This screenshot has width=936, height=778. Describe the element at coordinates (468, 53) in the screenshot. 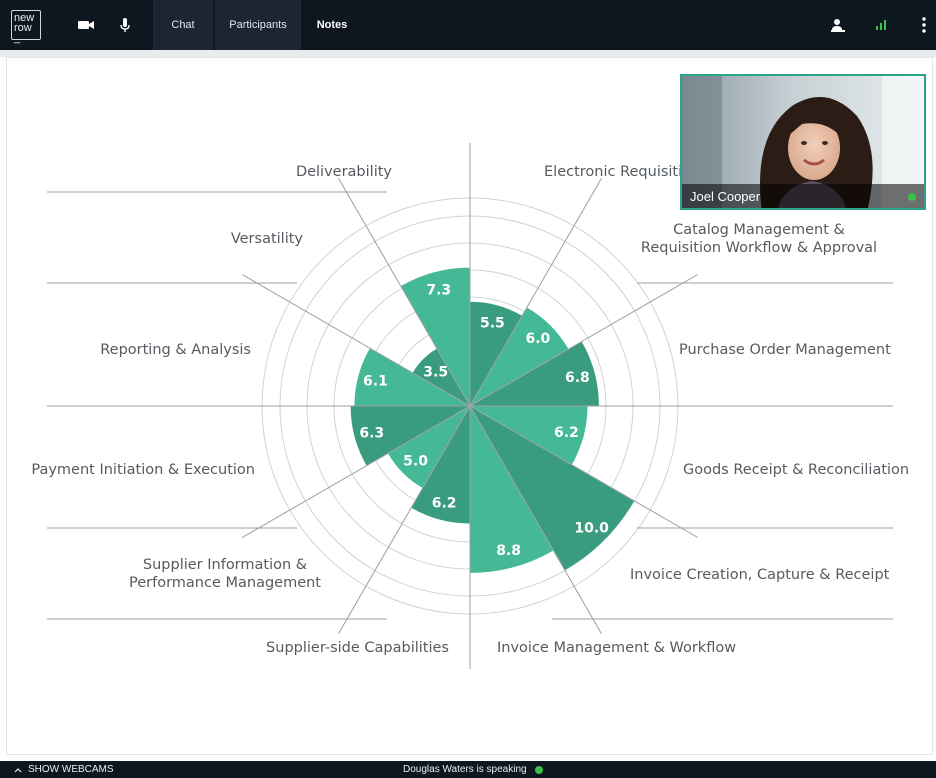

I see `toolbar-divider` at that location.